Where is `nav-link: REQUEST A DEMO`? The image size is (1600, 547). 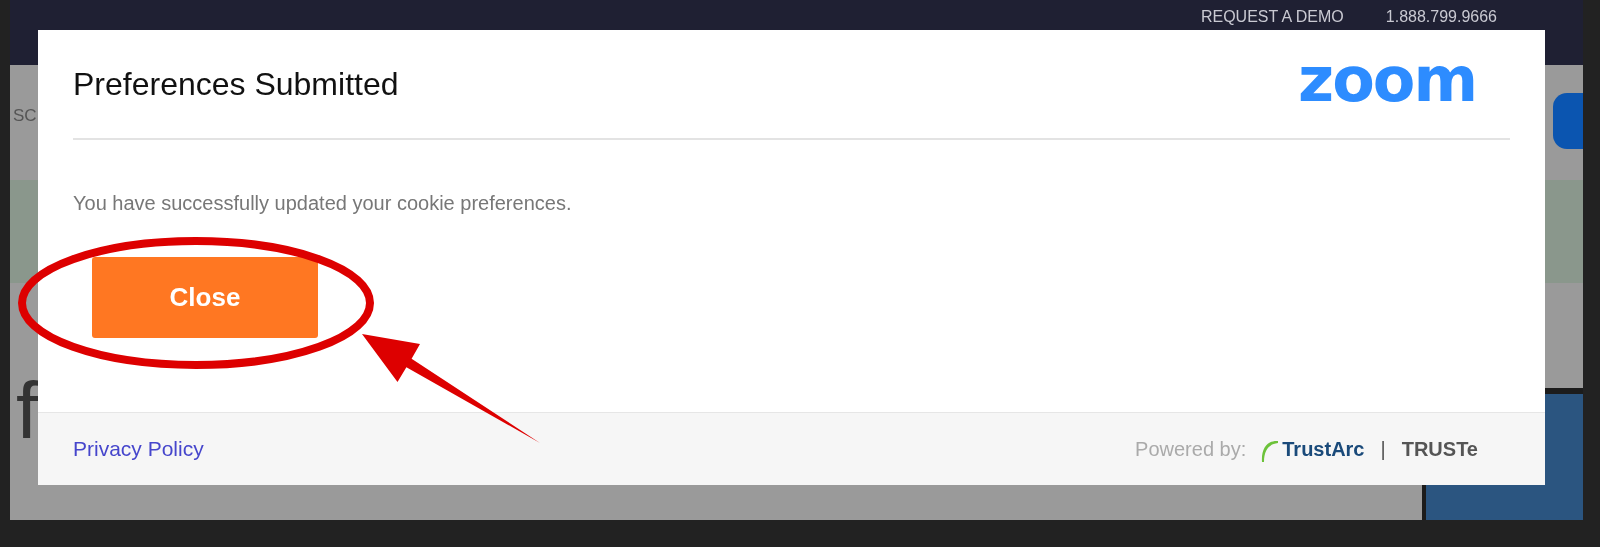
nav-link: REQUEST A DEMO is located at coordinates (1272, 17).